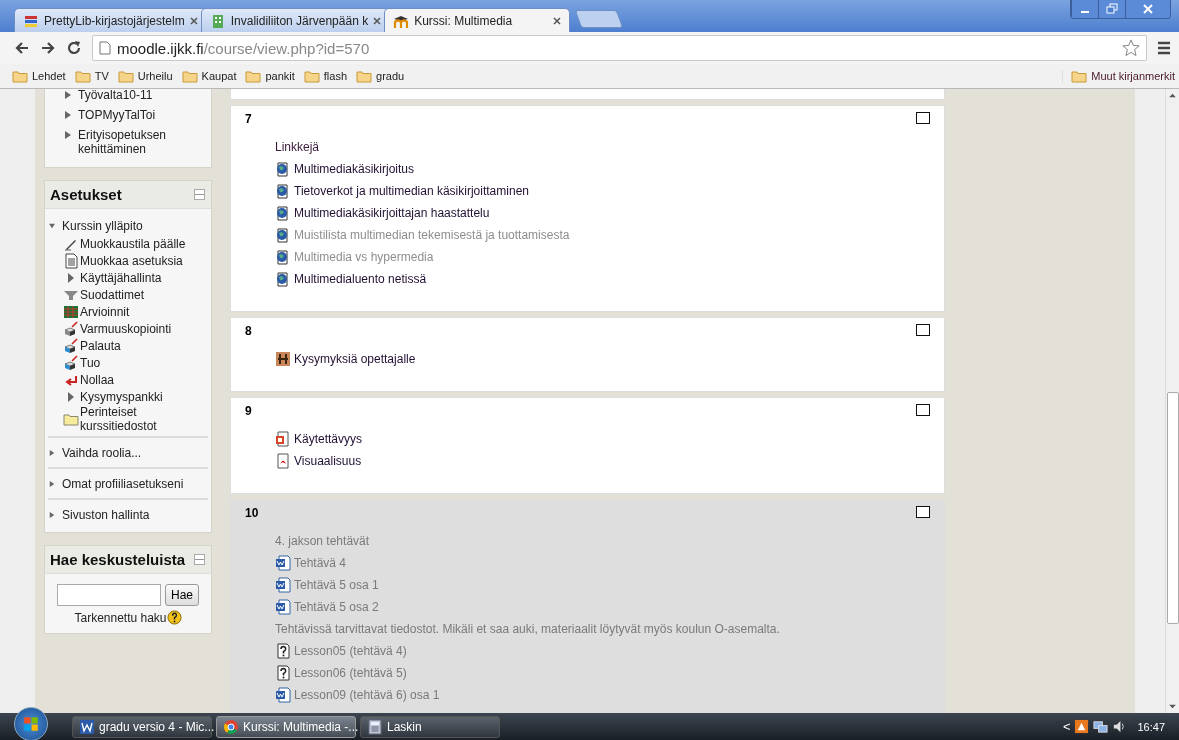 This screenshot has width=1179, height=740. Describe the element at coordinates (105, 48) in the screenshot. I see `page-icon` at that location.